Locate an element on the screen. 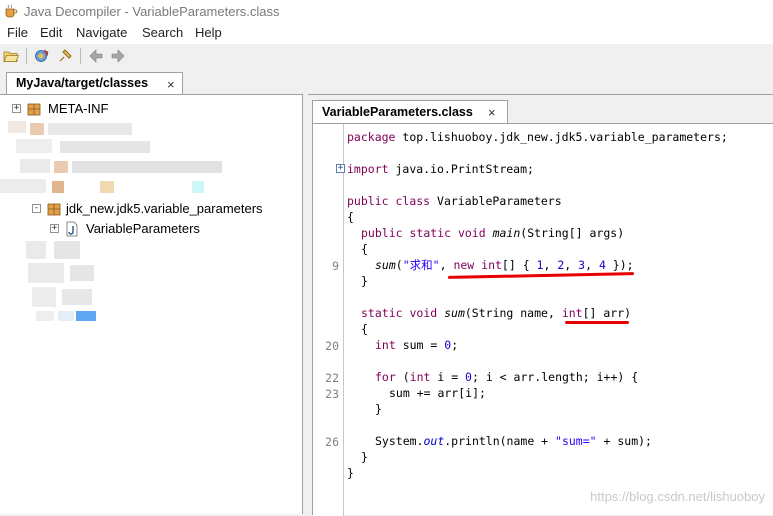  pin-icon is located at coordinates (65, 56).